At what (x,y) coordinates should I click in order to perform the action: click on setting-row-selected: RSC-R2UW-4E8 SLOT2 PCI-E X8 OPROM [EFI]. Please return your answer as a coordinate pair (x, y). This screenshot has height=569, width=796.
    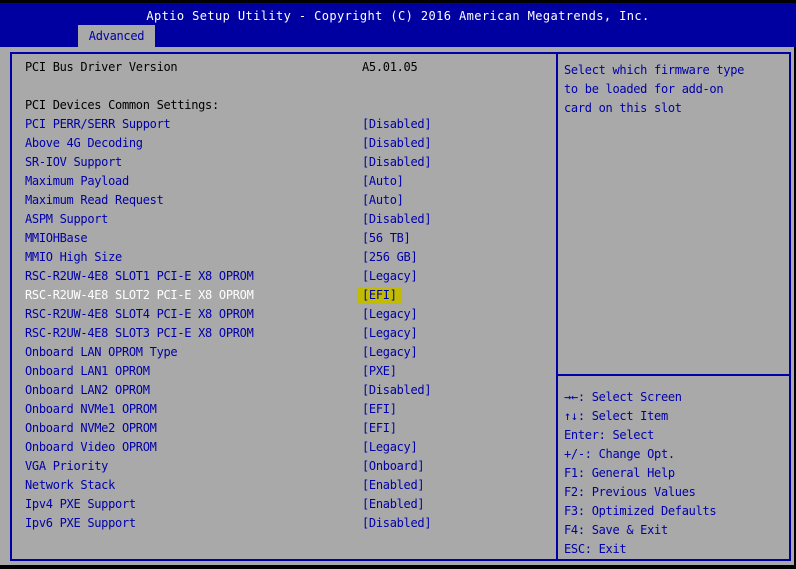
    Looking at the image, I should click on (290, 295).